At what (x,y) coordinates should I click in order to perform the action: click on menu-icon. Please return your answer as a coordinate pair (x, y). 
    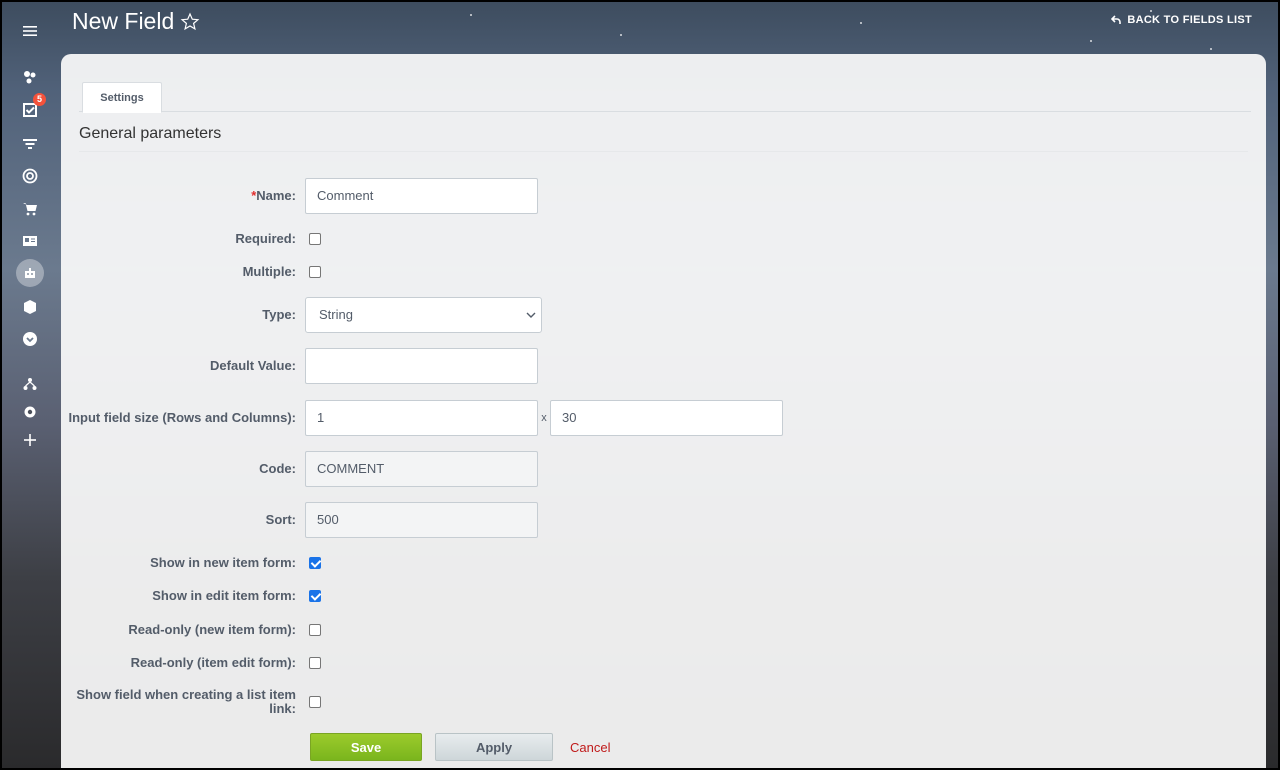
    Looking at the image, I should click on (30, 31).